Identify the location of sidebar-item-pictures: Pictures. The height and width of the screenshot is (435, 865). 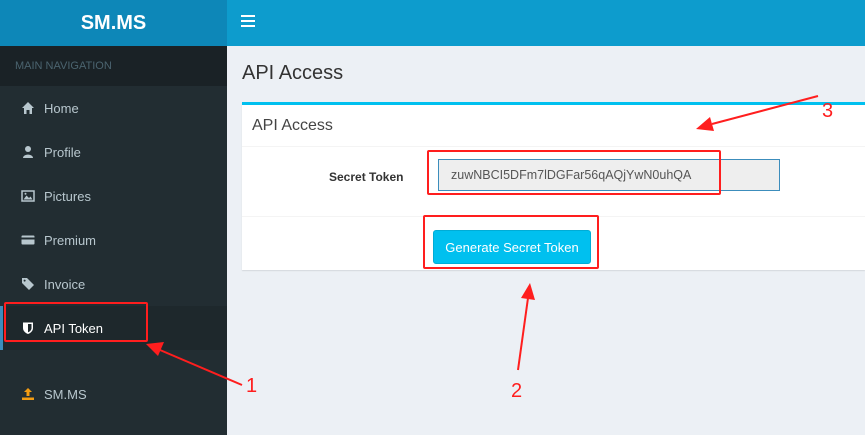
(113, 196).